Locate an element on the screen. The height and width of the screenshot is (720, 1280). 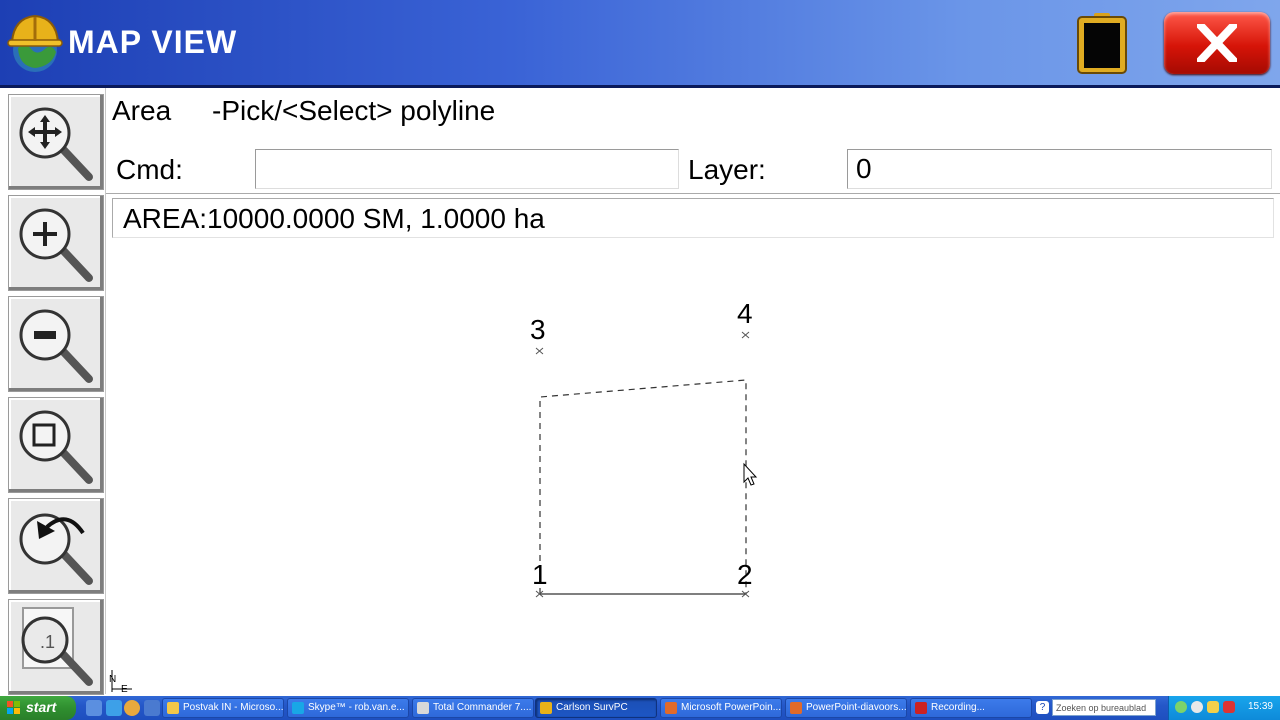
point-2-label: 2 is located at coordinates (745, 574).